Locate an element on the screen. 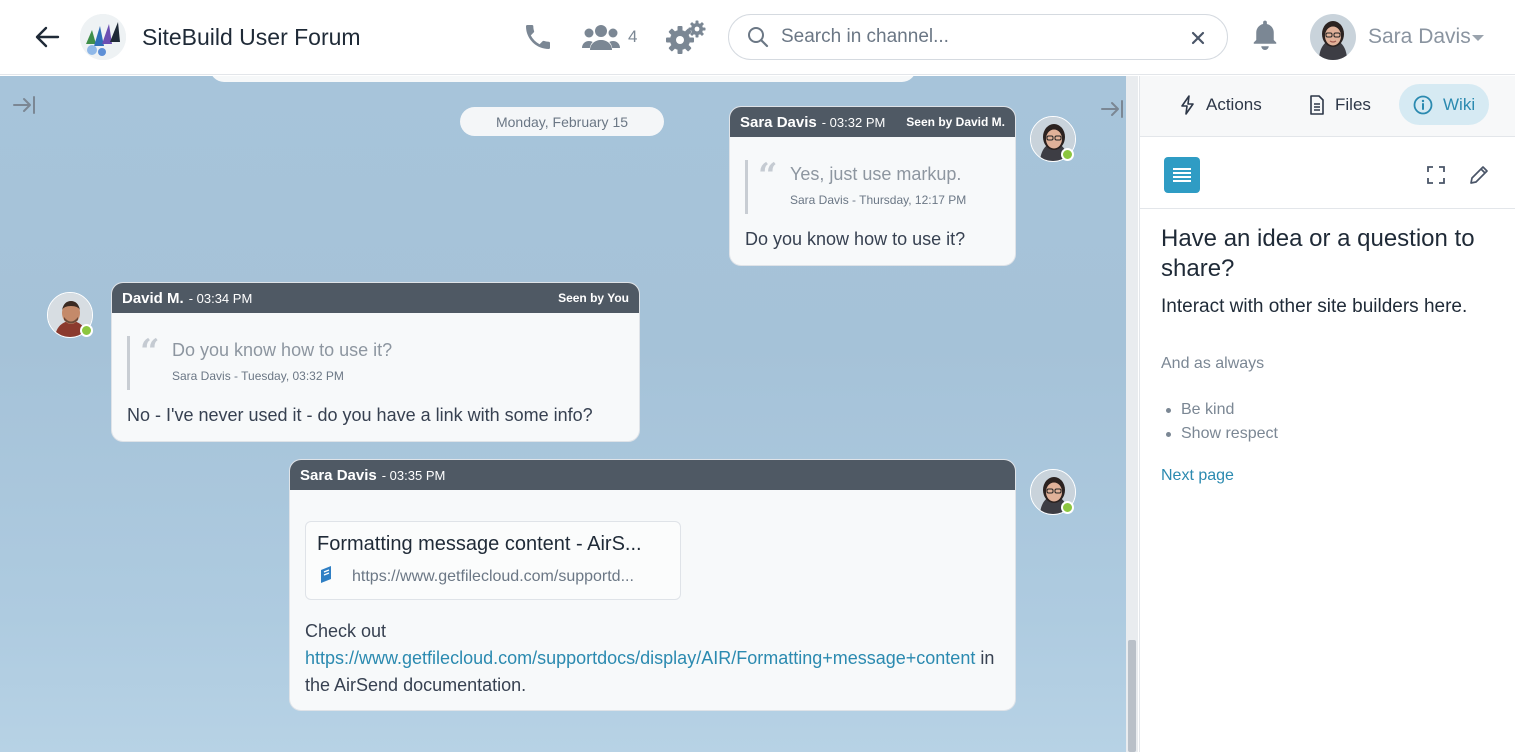  settings-gears-icon is located at coordinates (686, 37).